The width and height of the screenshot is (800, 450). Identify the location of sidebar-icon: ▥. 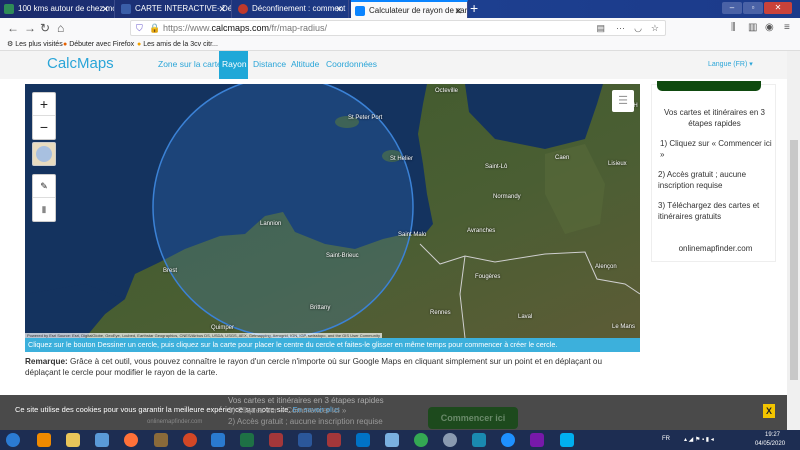
(752, 28).